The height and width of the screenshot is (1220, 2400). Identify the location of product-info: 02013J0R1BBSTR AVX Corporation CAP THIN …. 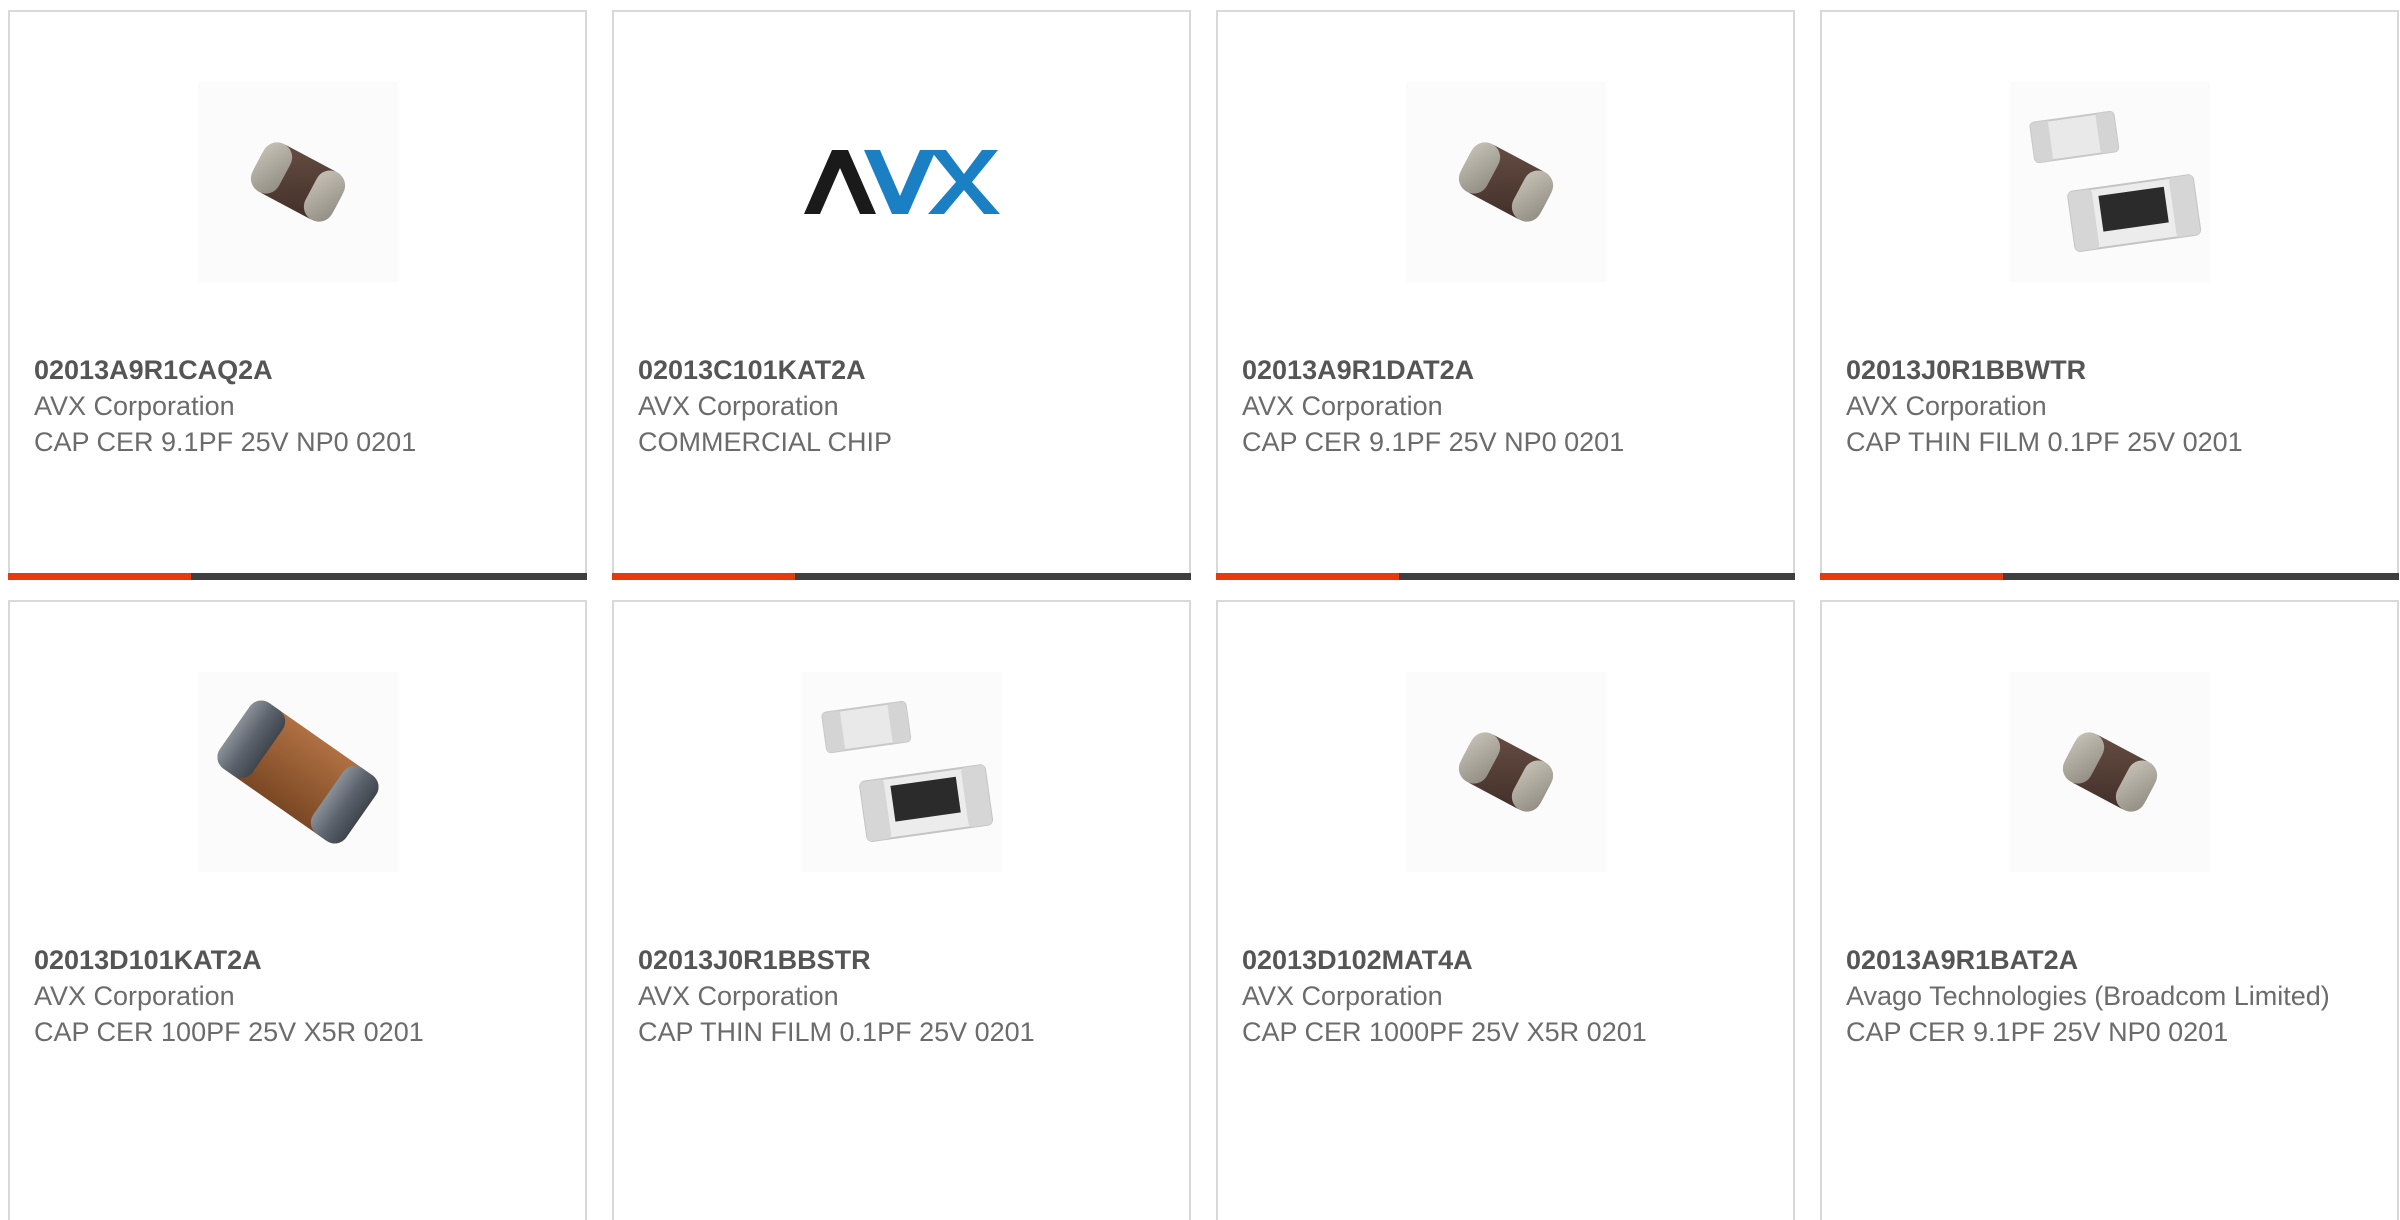
(901, 996).